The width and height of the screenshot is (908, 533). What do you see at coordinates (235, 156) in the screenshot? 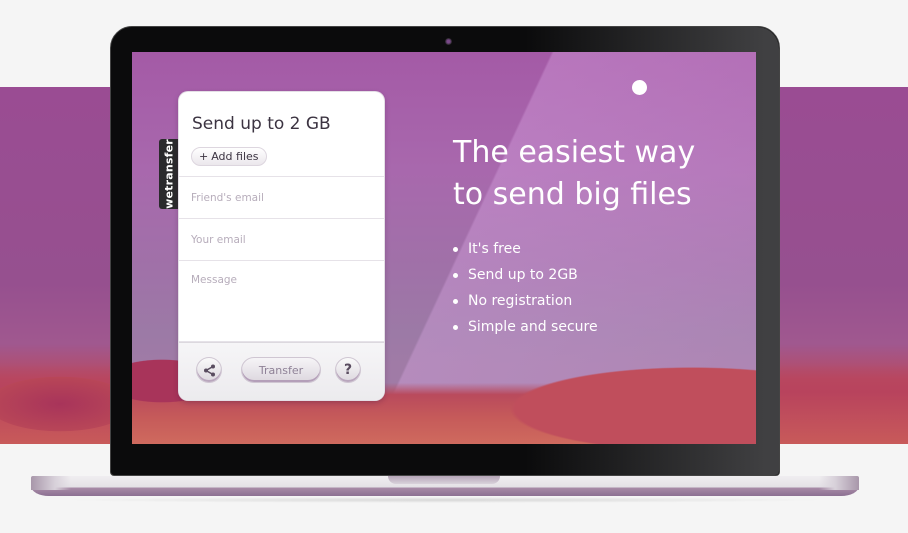
I see `add-files-label: Add files` at bounding box center [235, 156].